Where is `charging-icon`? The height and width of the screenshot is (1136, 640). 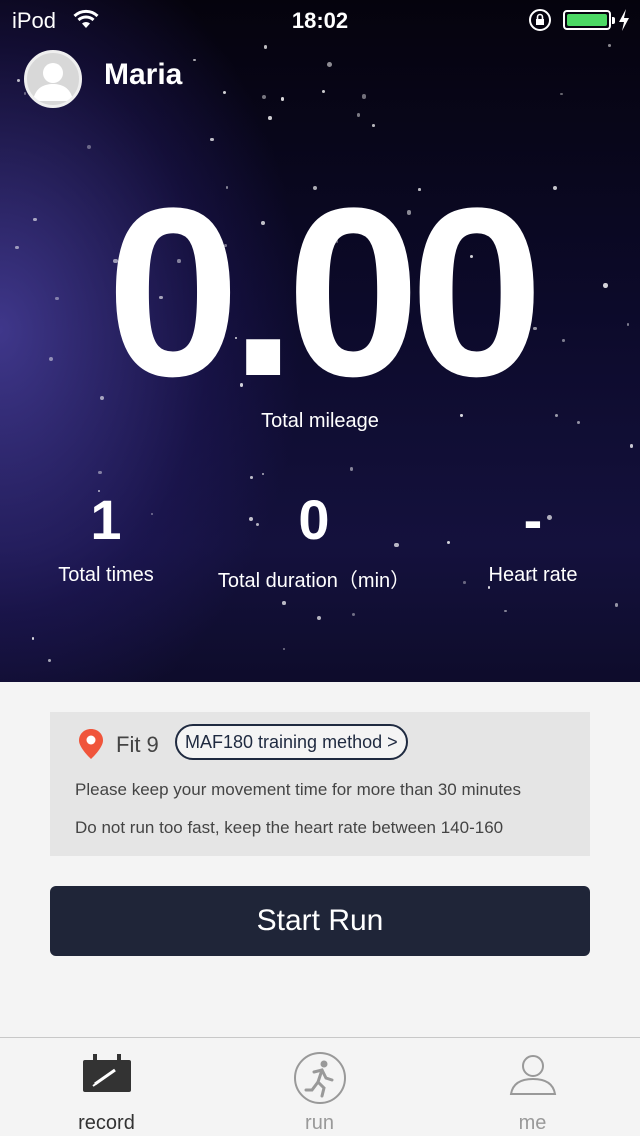 charging-icon is located at coordinates (624, 22).